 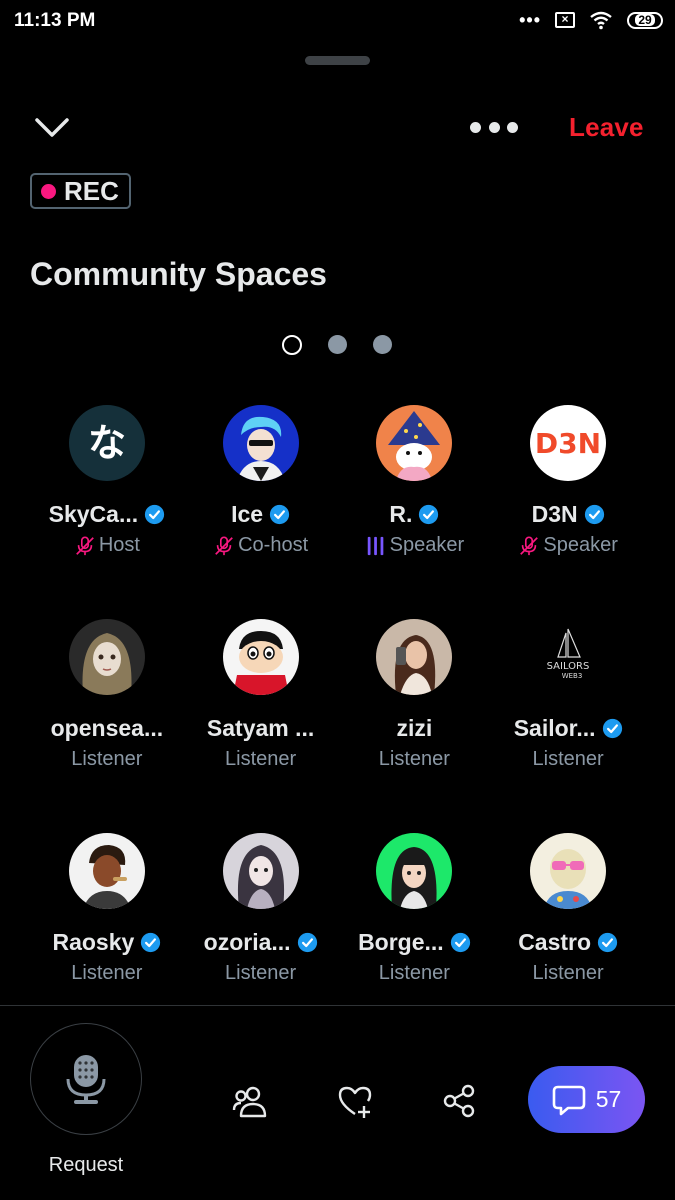 I want to click on share-button, so click(x=460, y=1101).